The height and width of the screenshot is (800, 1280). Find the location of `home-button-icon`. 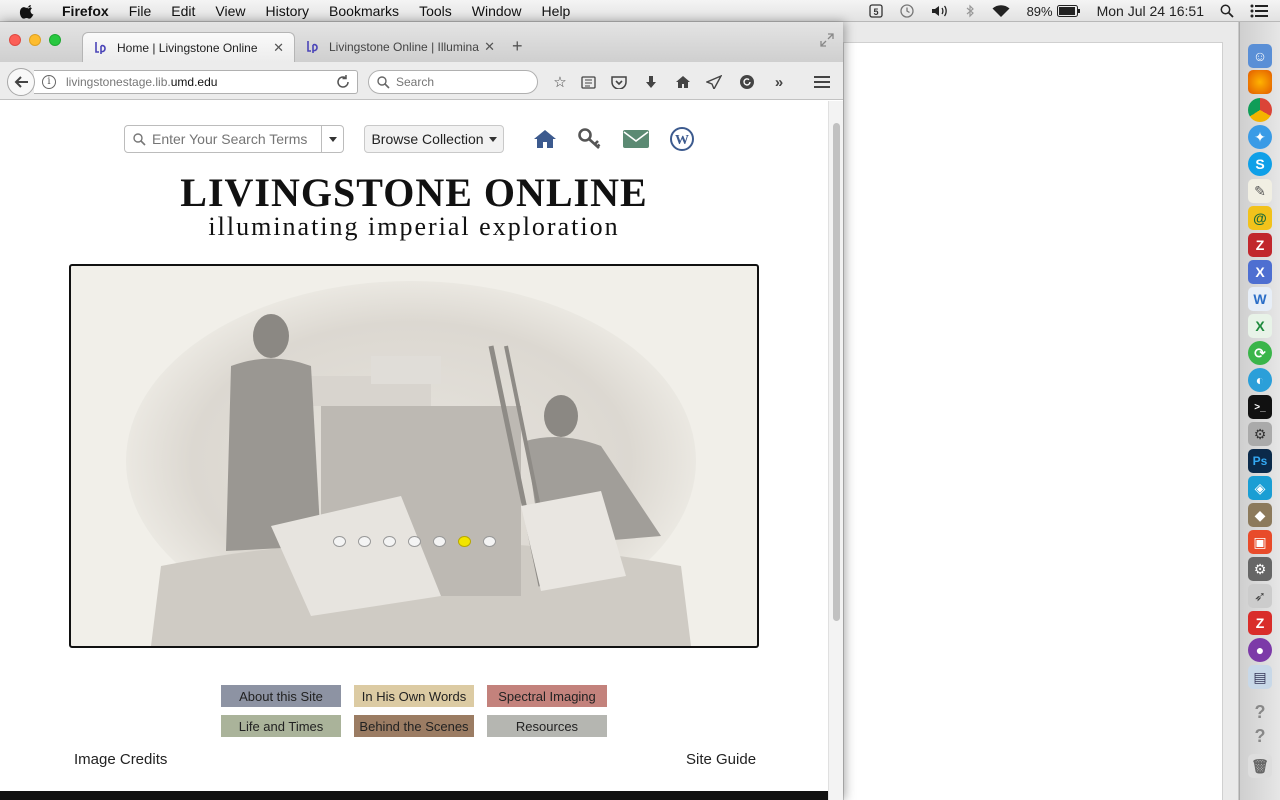

home-button-icon is located at coordinates (683, 82).